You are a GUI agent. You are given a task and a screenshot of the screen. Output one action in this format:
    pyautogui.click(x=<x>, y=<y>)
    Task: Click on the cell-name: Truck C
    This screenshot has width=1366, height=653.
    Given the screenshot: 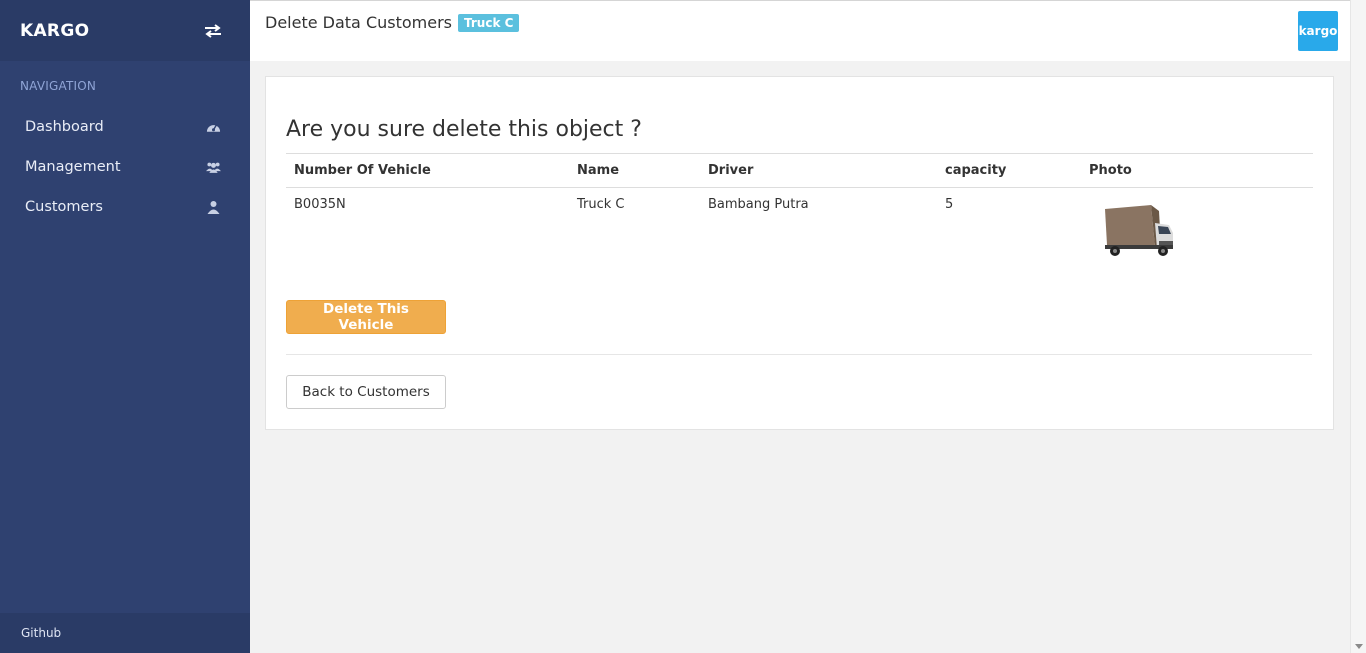 What is the action you would take?
    pyautogui.click(x=601, y=204)
    